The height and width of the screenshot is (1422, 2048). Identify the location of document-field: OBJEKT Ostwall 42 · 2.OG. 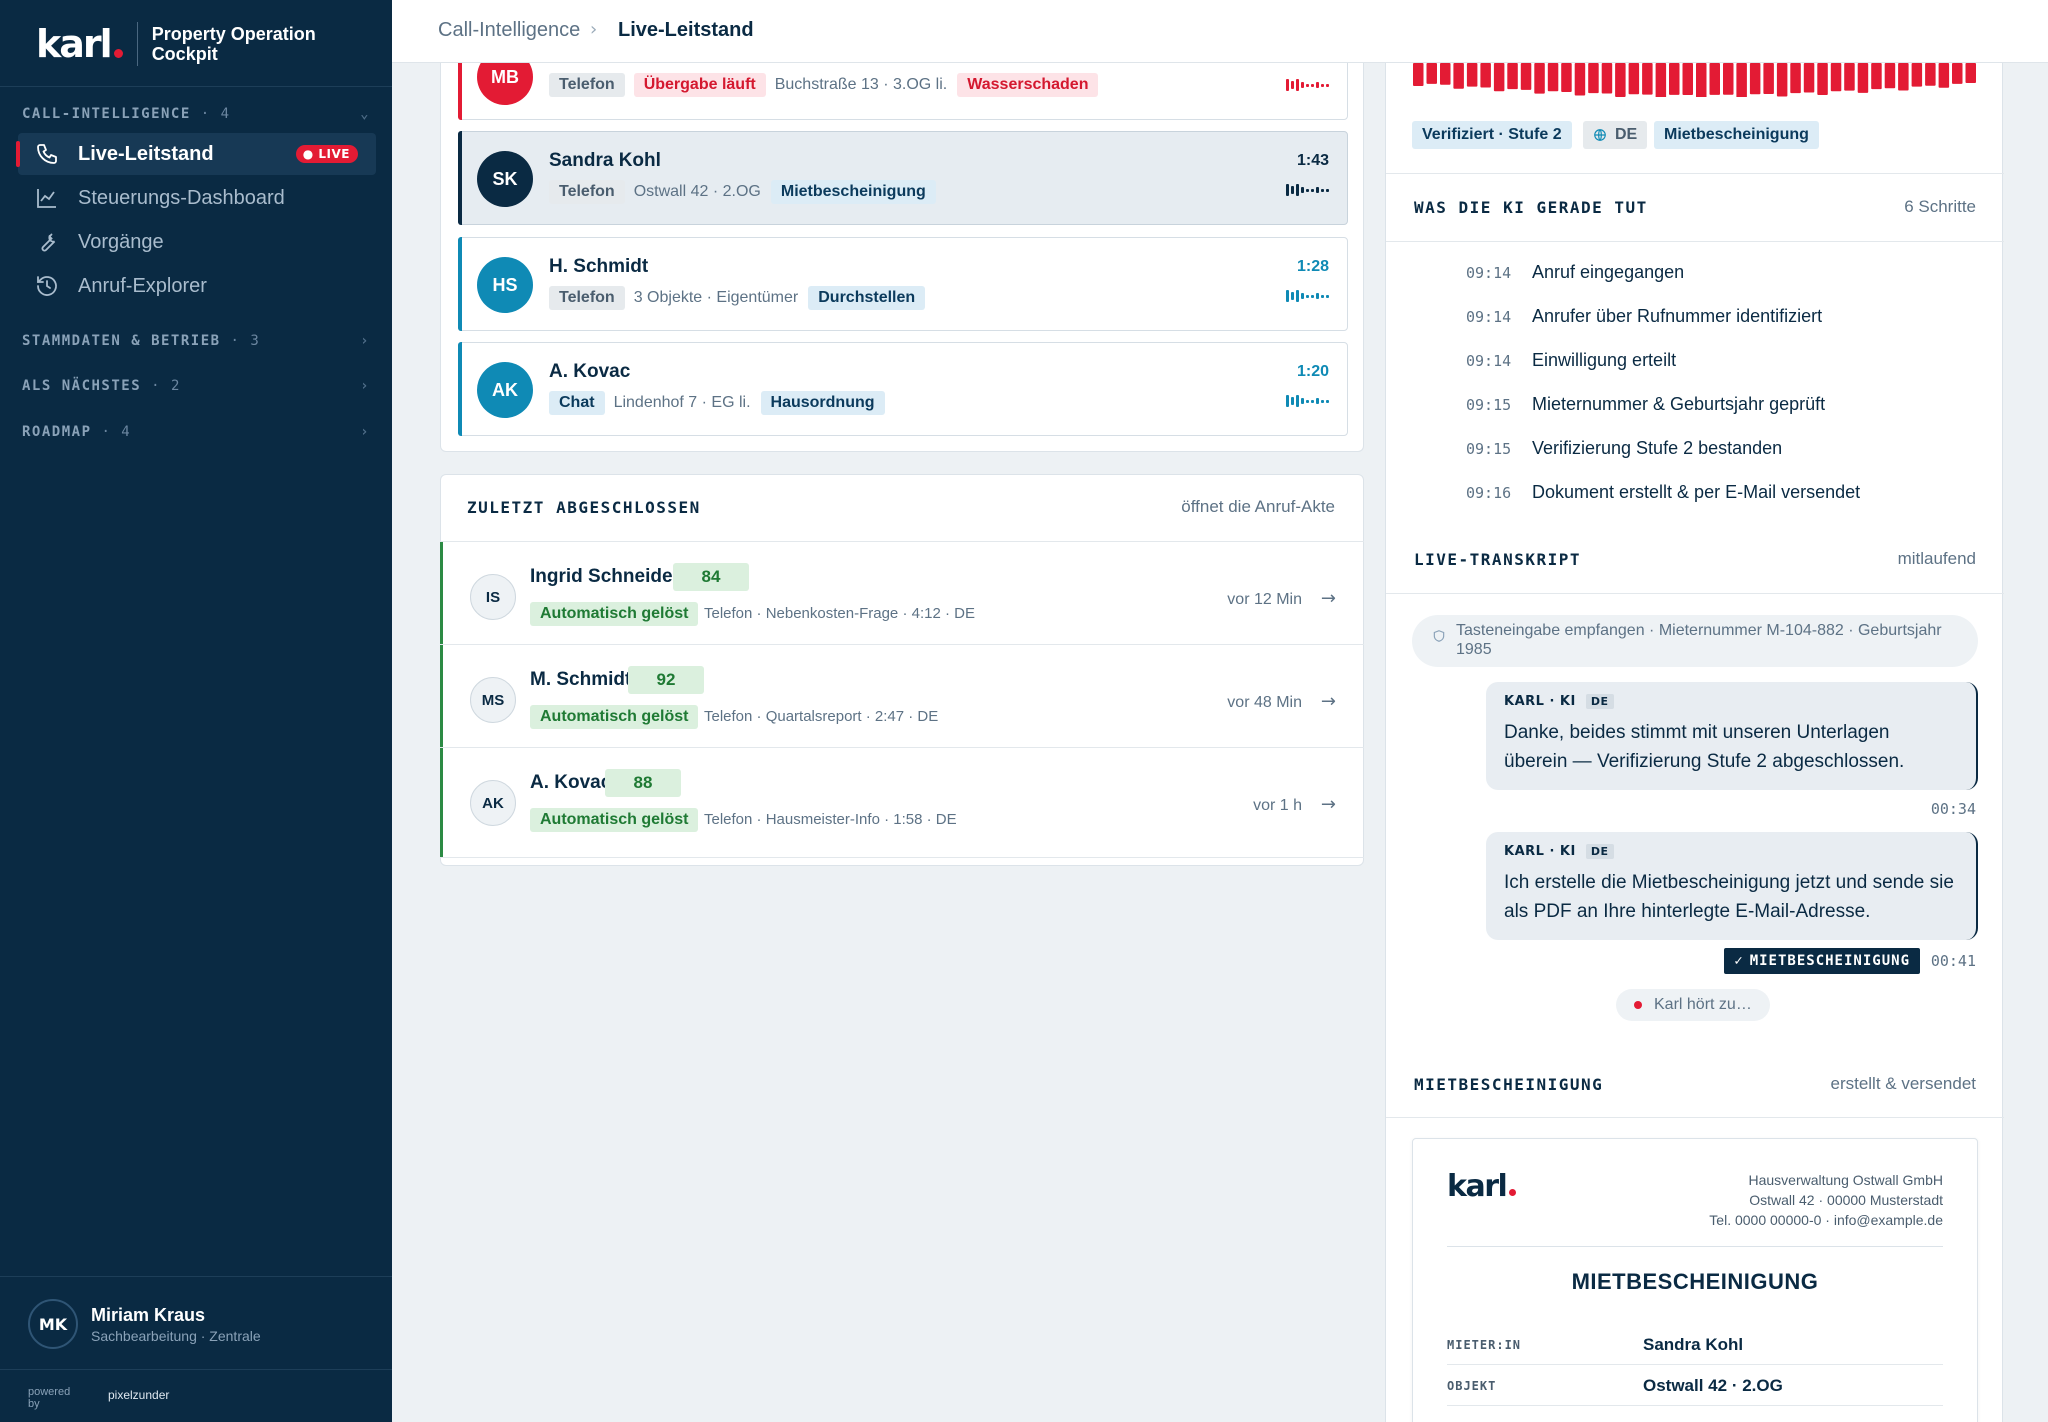
(1695, 1386).